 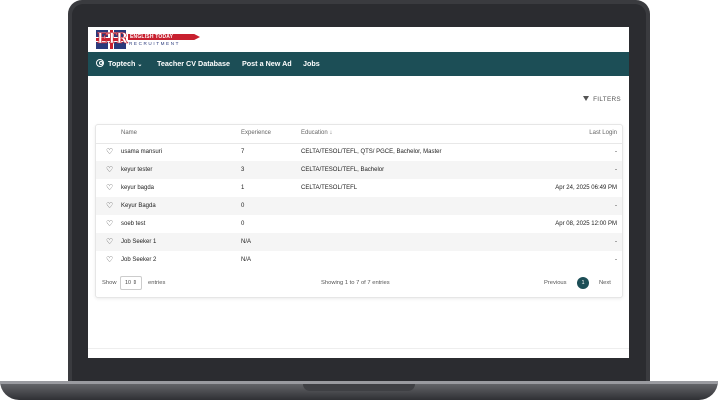 What do you see at coordinates (607, 99) in the screenshot?
I see `filters-label: FILTERS` at bounding box center [607, 99].